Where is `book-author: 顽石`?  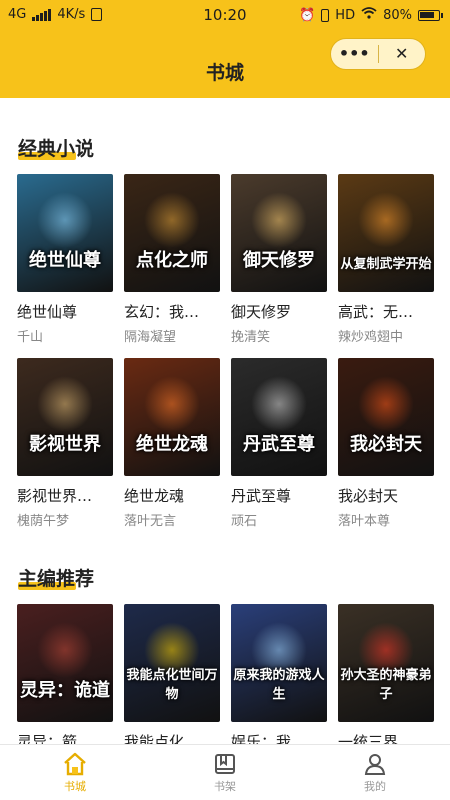
book-author: 顽石 is located at coordinates (244, 521).